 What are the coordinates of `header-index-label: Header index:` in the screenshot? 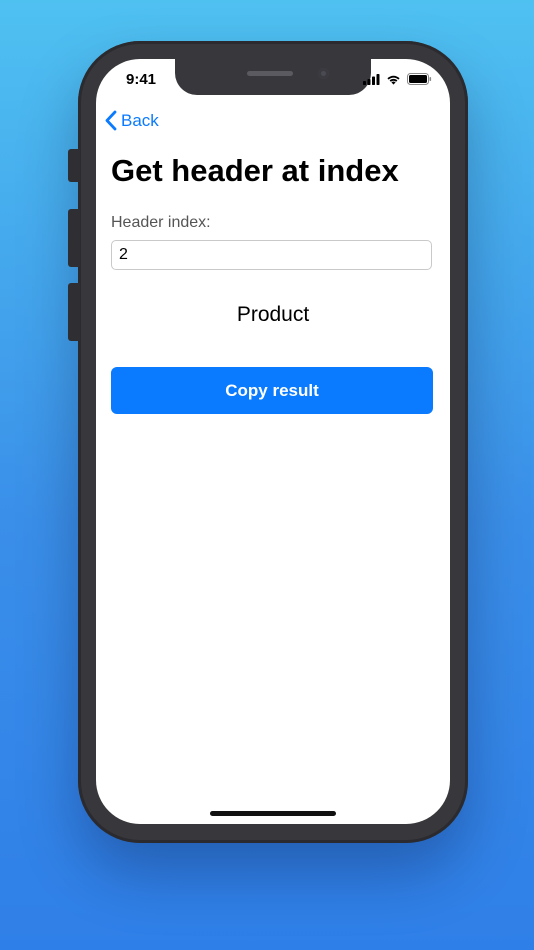 It's located at (161, 222).